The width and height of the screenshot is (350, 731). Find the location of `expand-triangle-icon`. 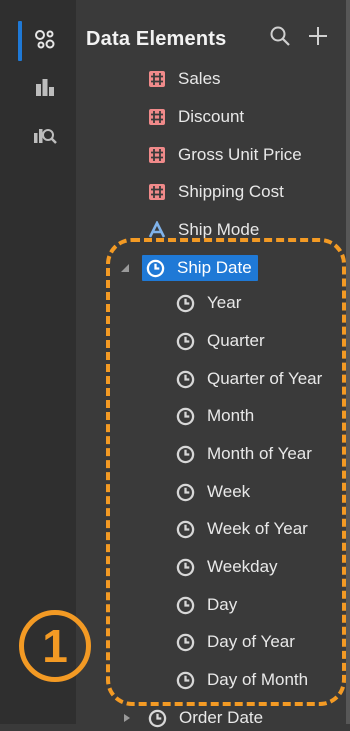

expand-triangle-icon is located at coordinates (125, 268).